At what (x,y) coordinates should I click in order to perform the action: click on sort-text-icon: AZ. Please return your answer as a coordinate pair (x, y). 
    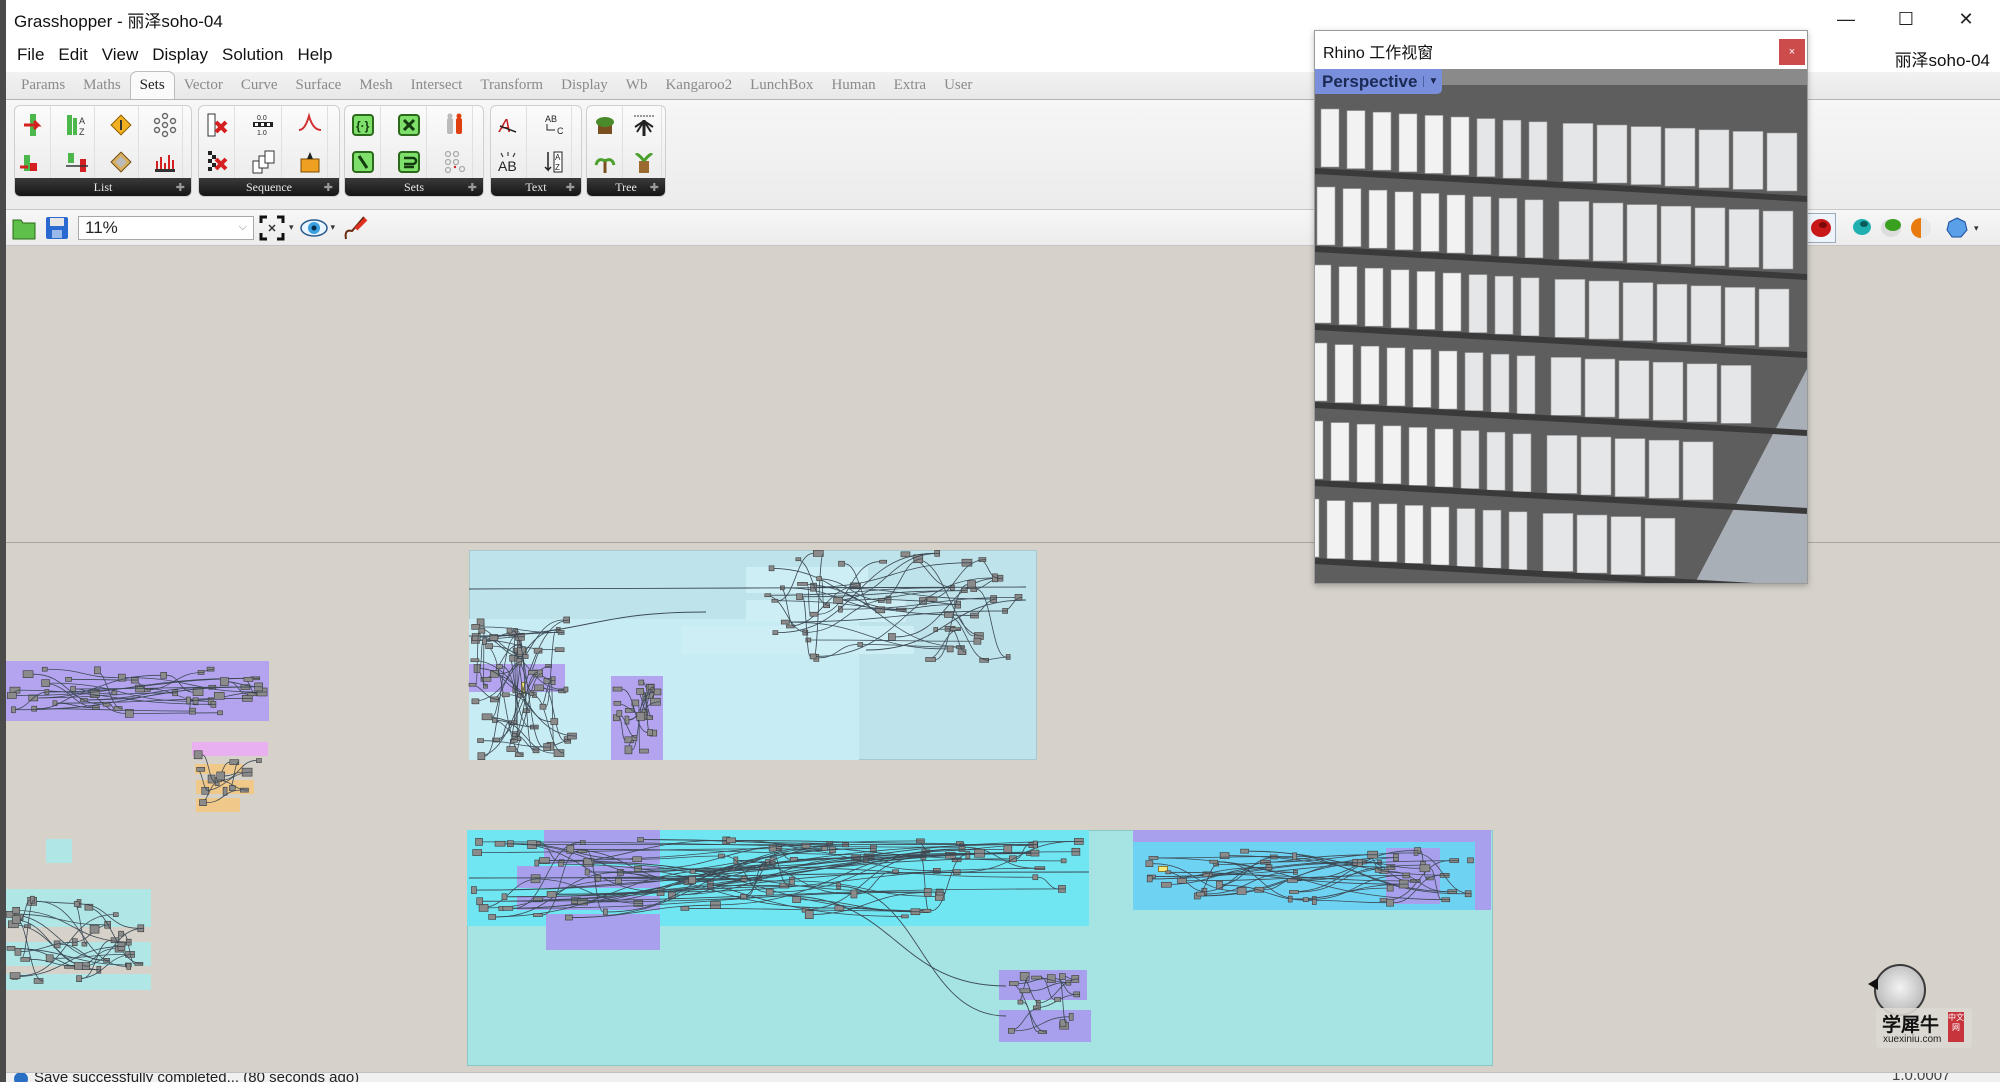
    Looking at the image, I should click on (554, 161).